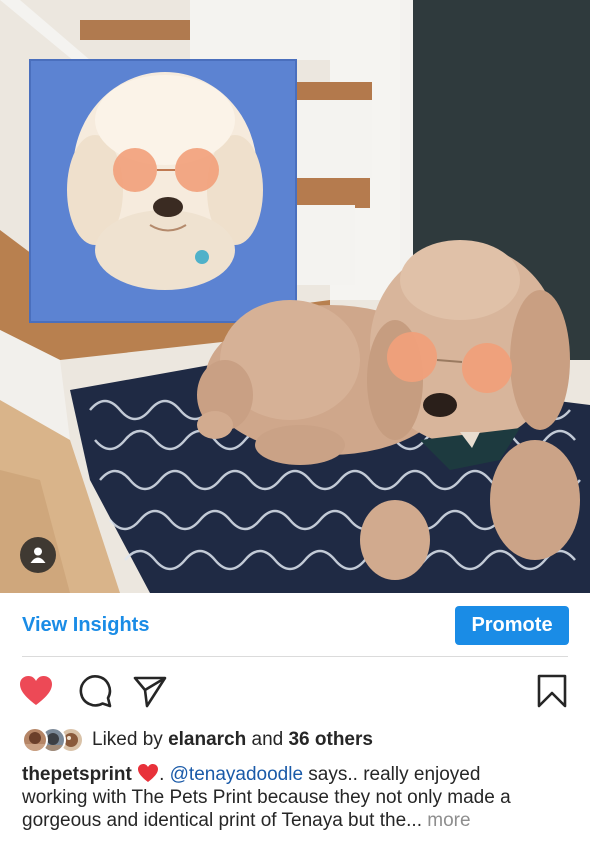  I want to click on liker-avatars, so click(54, 740).